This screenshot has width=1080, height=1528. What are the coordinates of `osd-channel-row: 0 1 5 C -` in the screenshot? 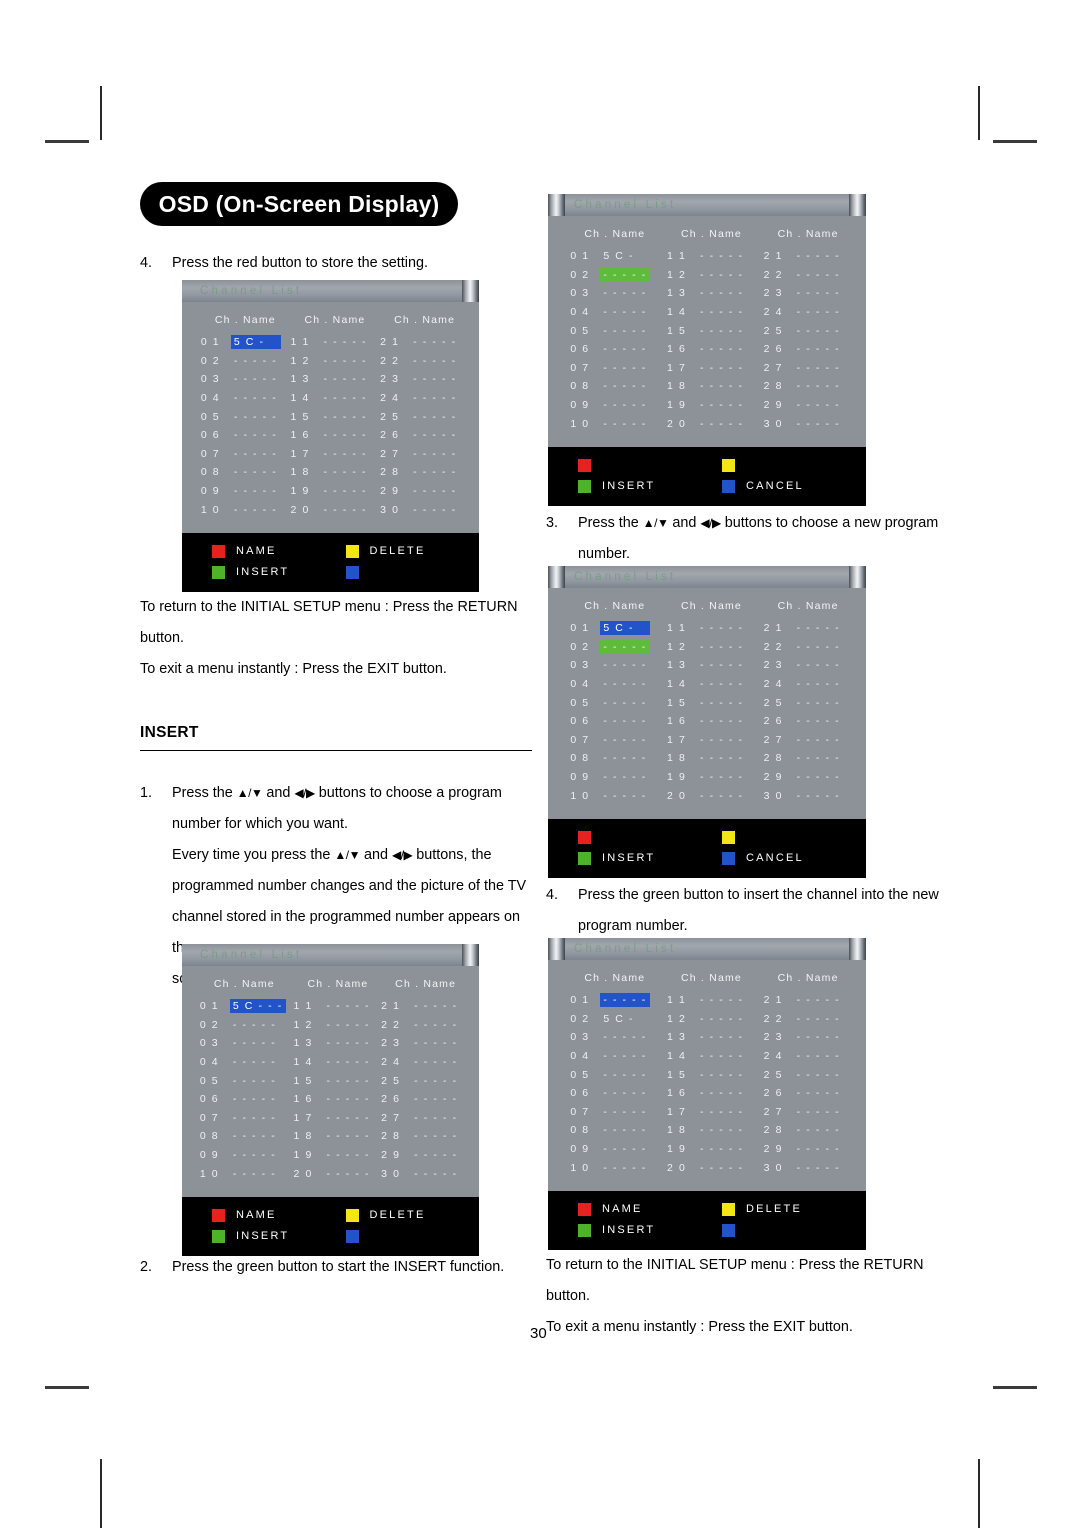 It's located at (610, 628).